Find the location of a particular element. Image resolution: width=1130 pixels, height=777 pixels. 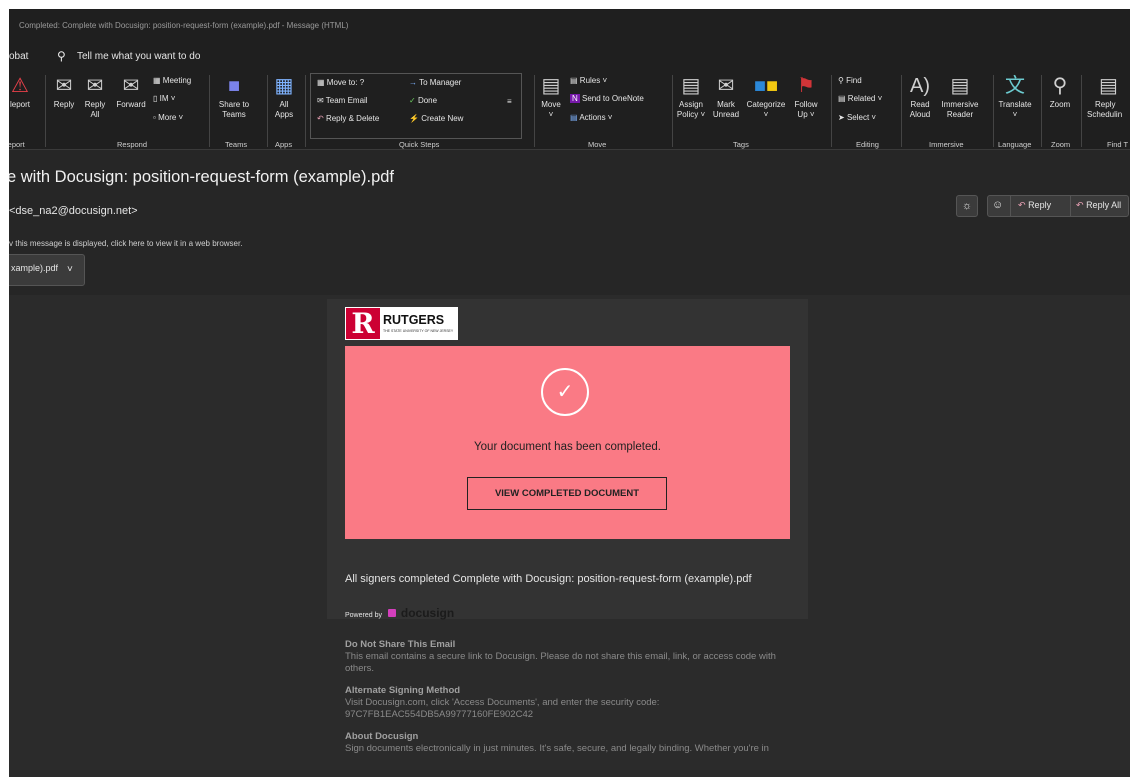

reply-button: ✉ Reply is located at coordinates (64, 92).